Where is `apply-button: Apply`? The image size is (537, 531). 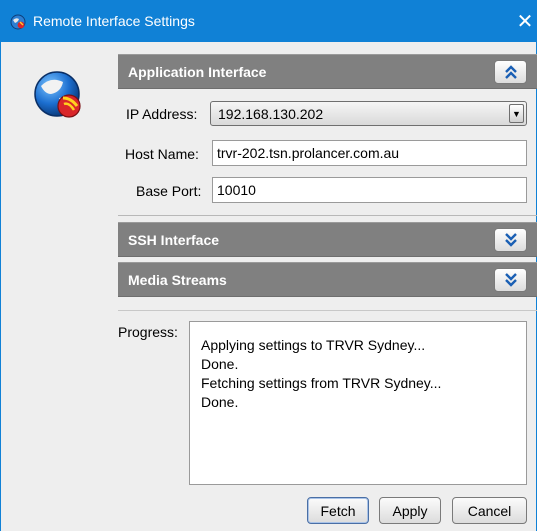
apply-button: Apply is located at coordinates (410, 510).